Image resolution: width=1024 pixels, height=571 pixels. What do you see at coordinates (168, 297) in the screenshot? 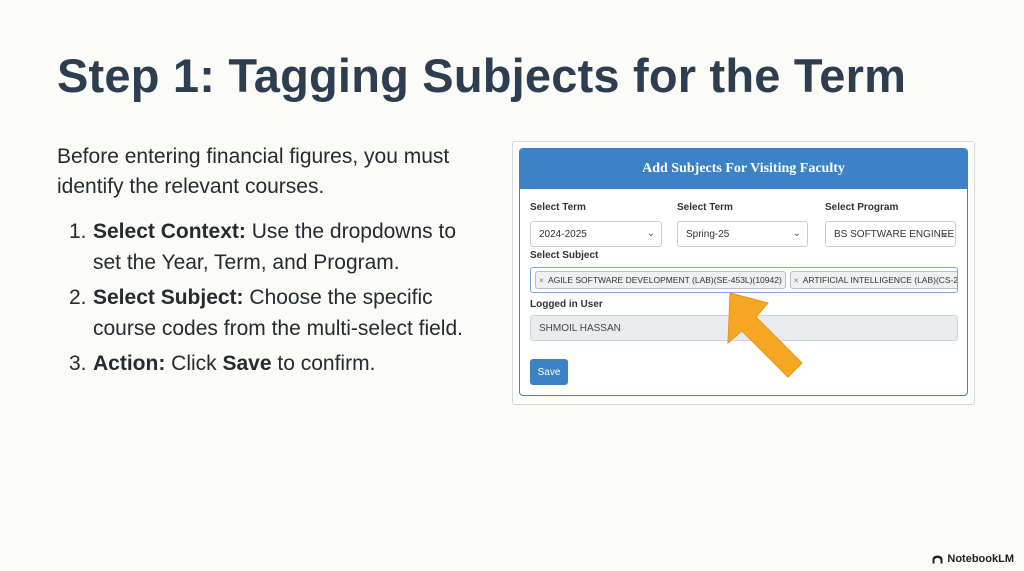
I see `step-heading: Select Subject:` at bounding box center [168, 297].